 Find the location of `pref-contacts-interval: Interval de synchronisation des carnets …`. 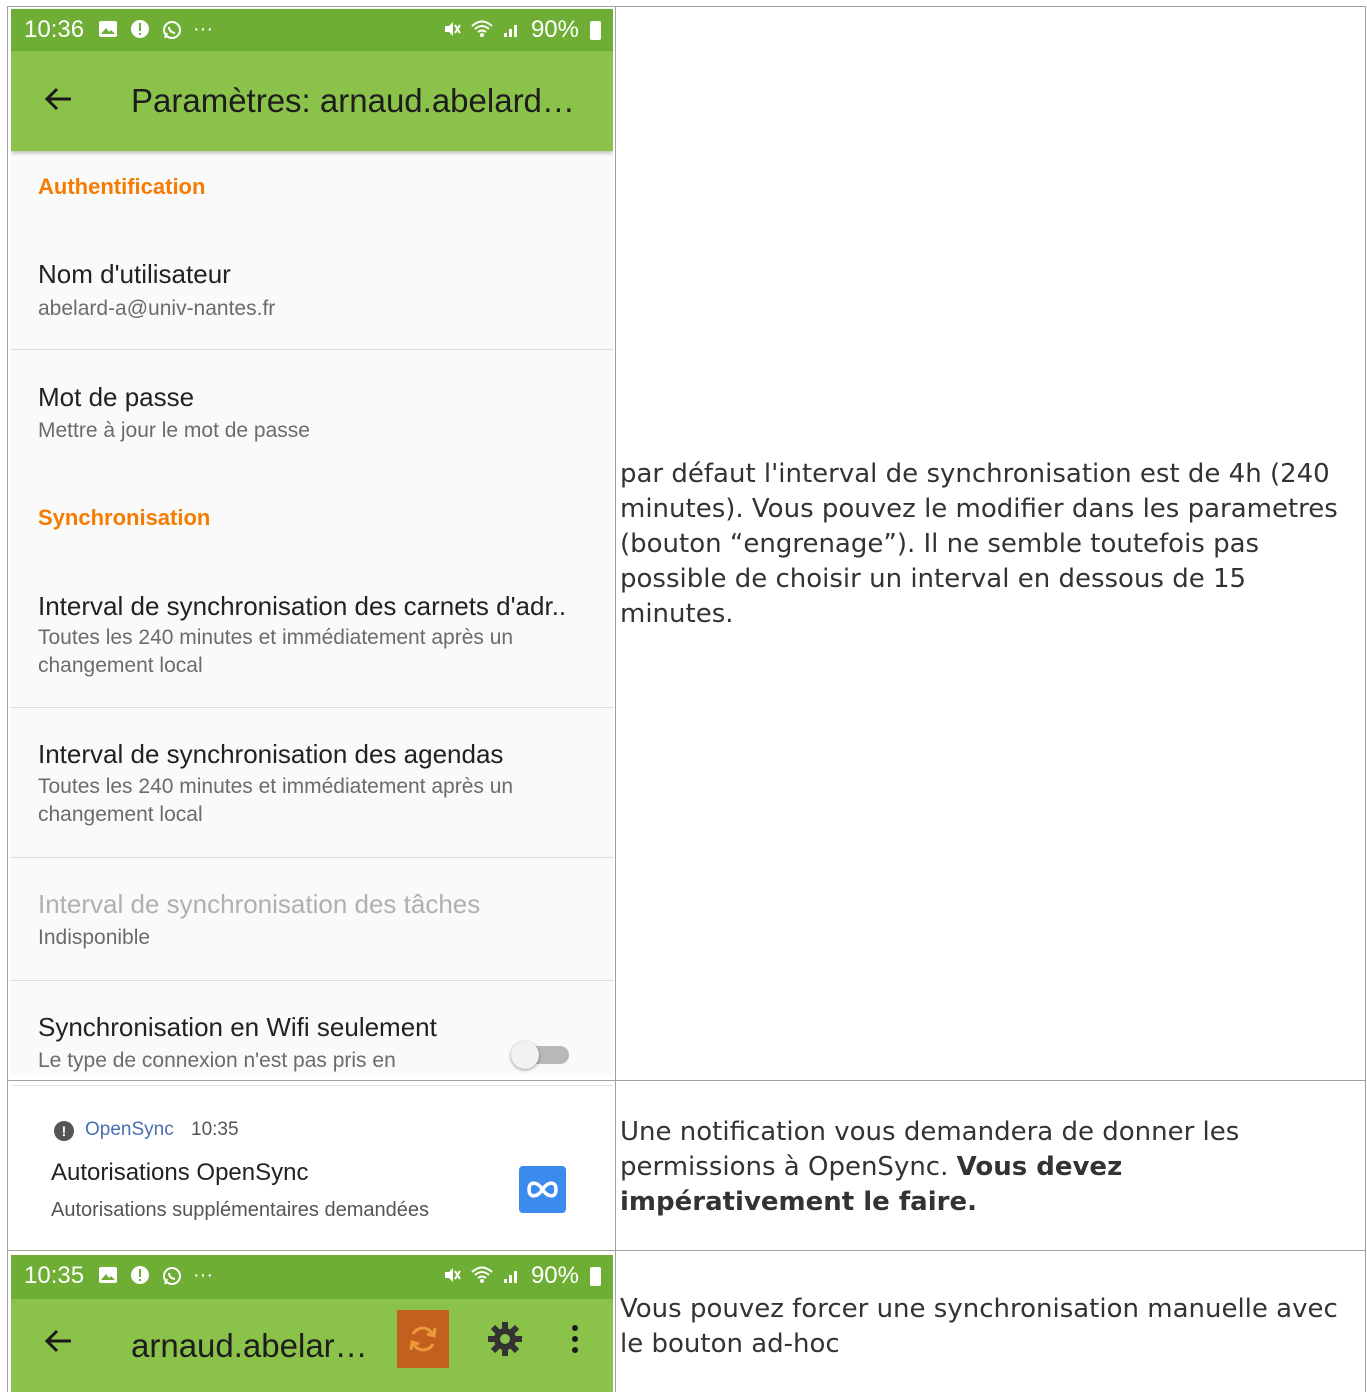

pref-contacts-interval: Interval de synchronisation des carnets … is located at coordinates (312, 638).